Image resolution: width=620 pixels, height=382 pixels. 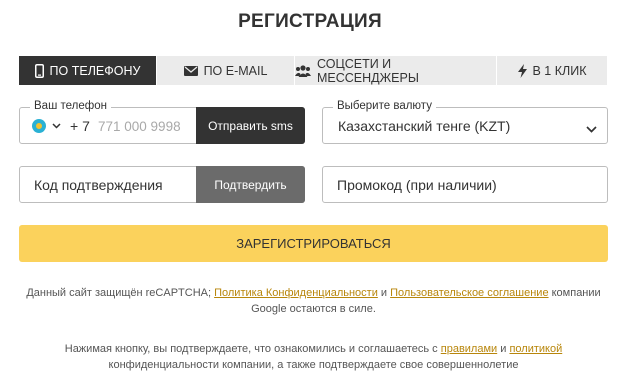 I want to click on tab-phone: ПО ТЕЛЕФОНУ, so click(x=88, y=70).